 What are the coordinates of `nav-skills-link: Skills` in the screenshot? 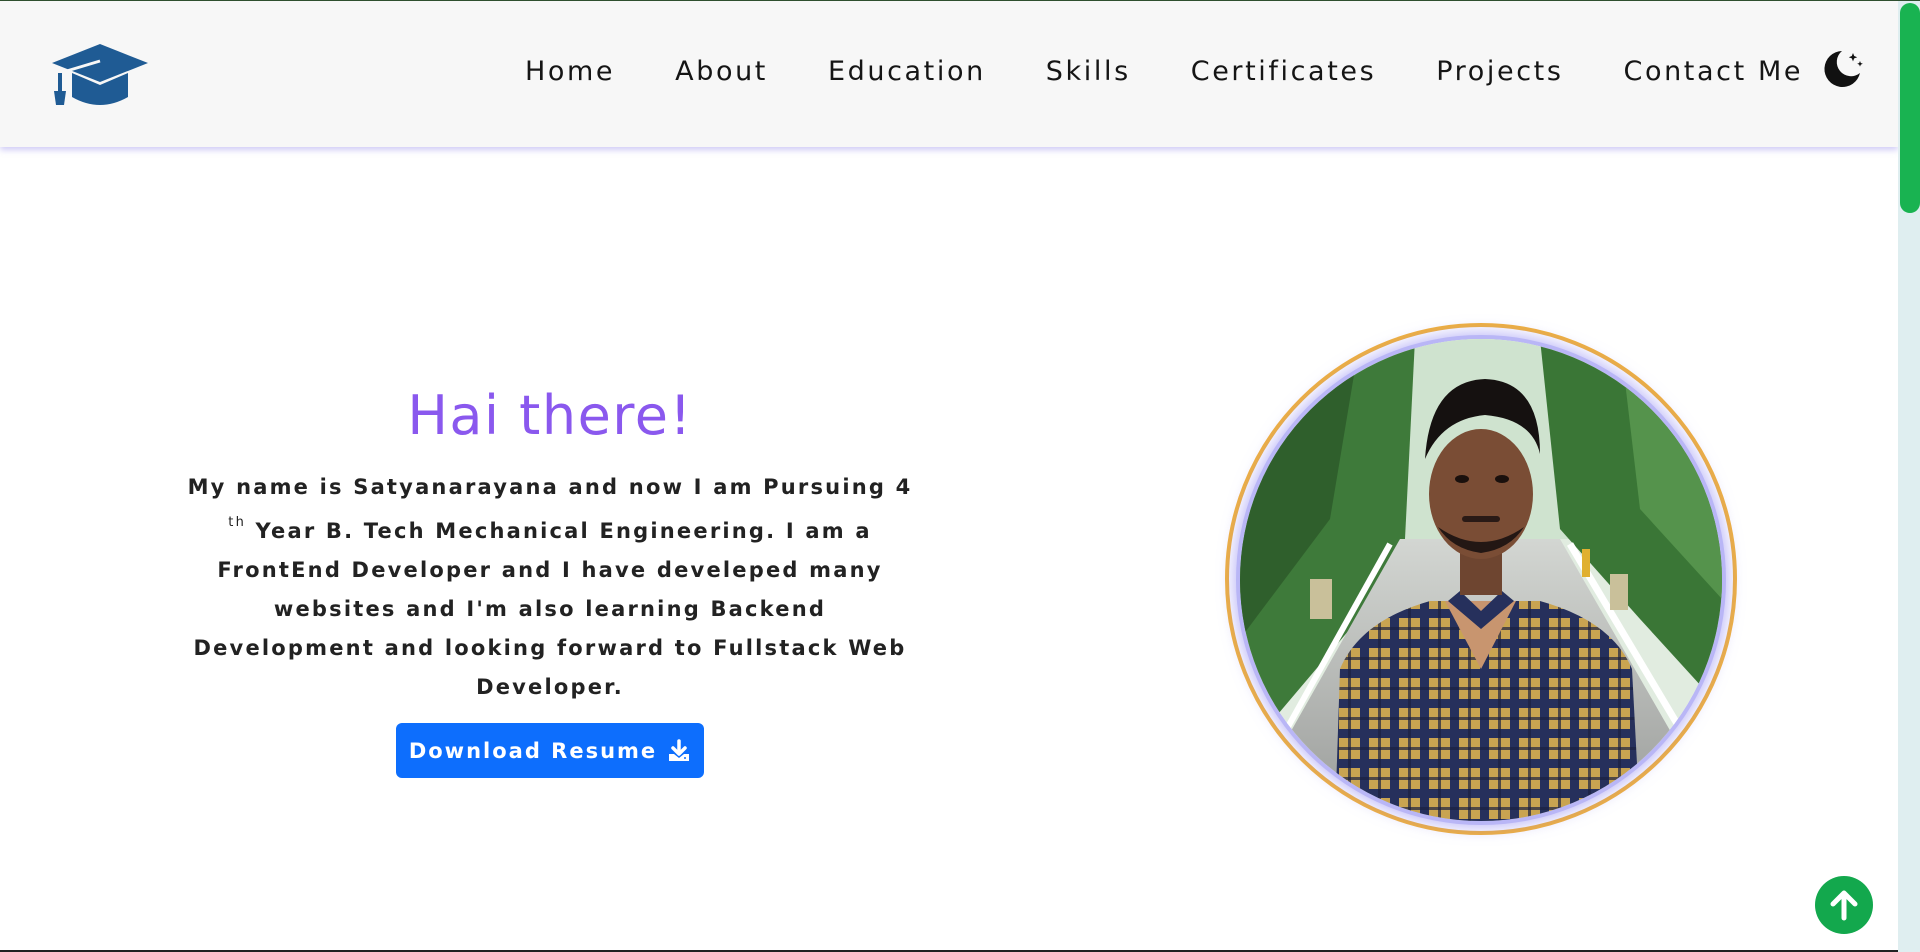 It's located at (1088, 71).